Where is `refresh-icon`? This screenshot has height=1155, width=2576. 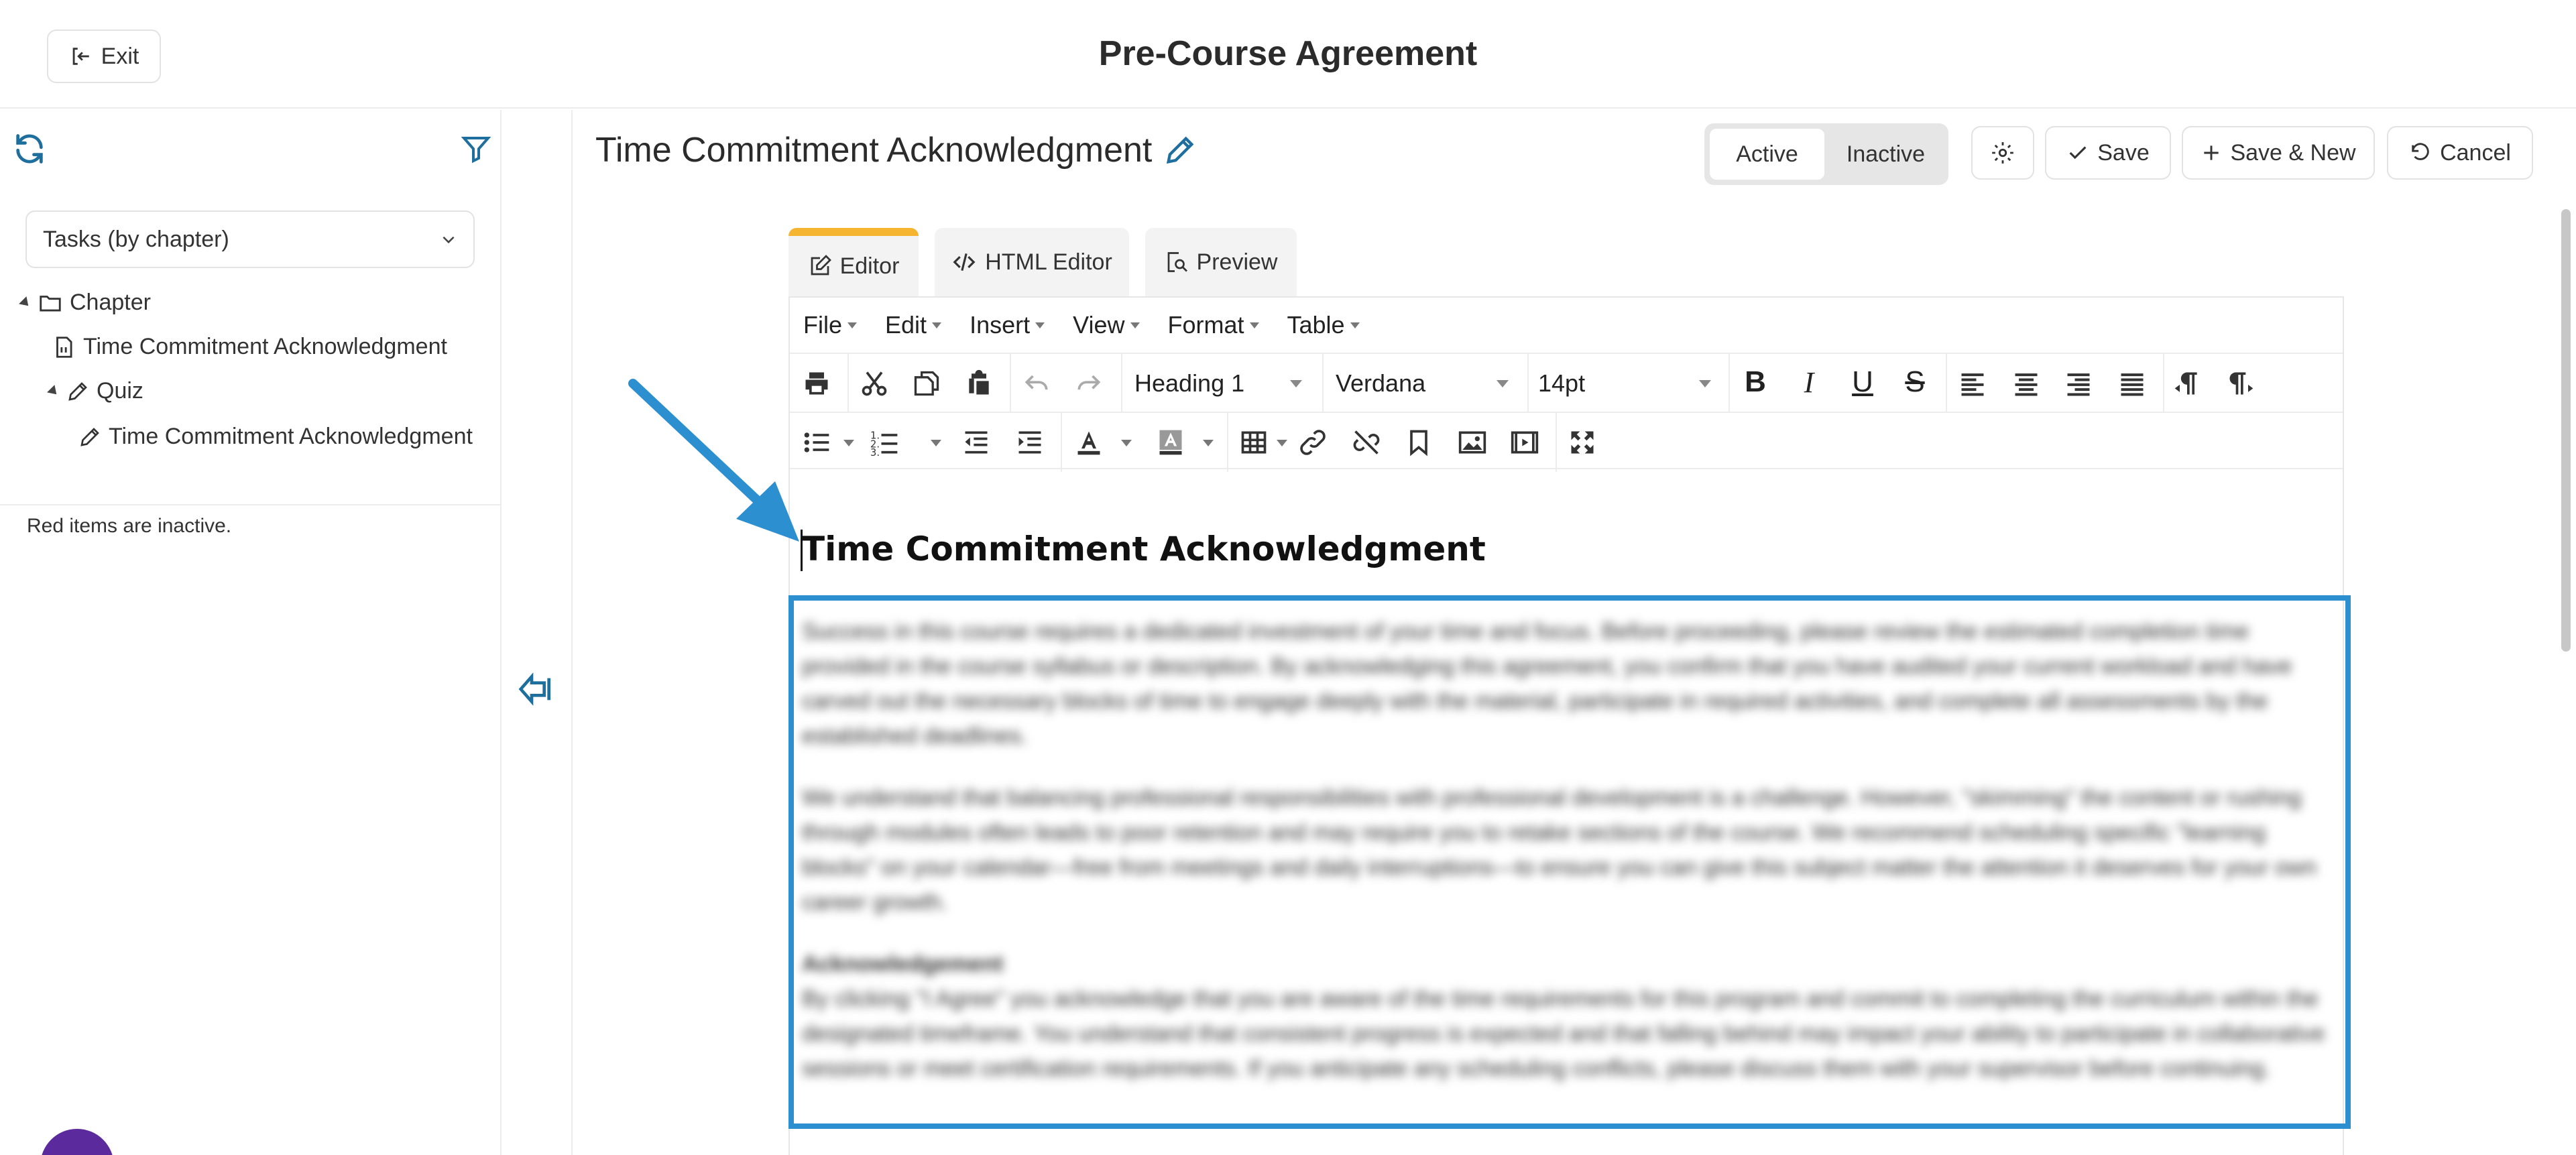
refresh-icon is located at coordinates (29, 148).